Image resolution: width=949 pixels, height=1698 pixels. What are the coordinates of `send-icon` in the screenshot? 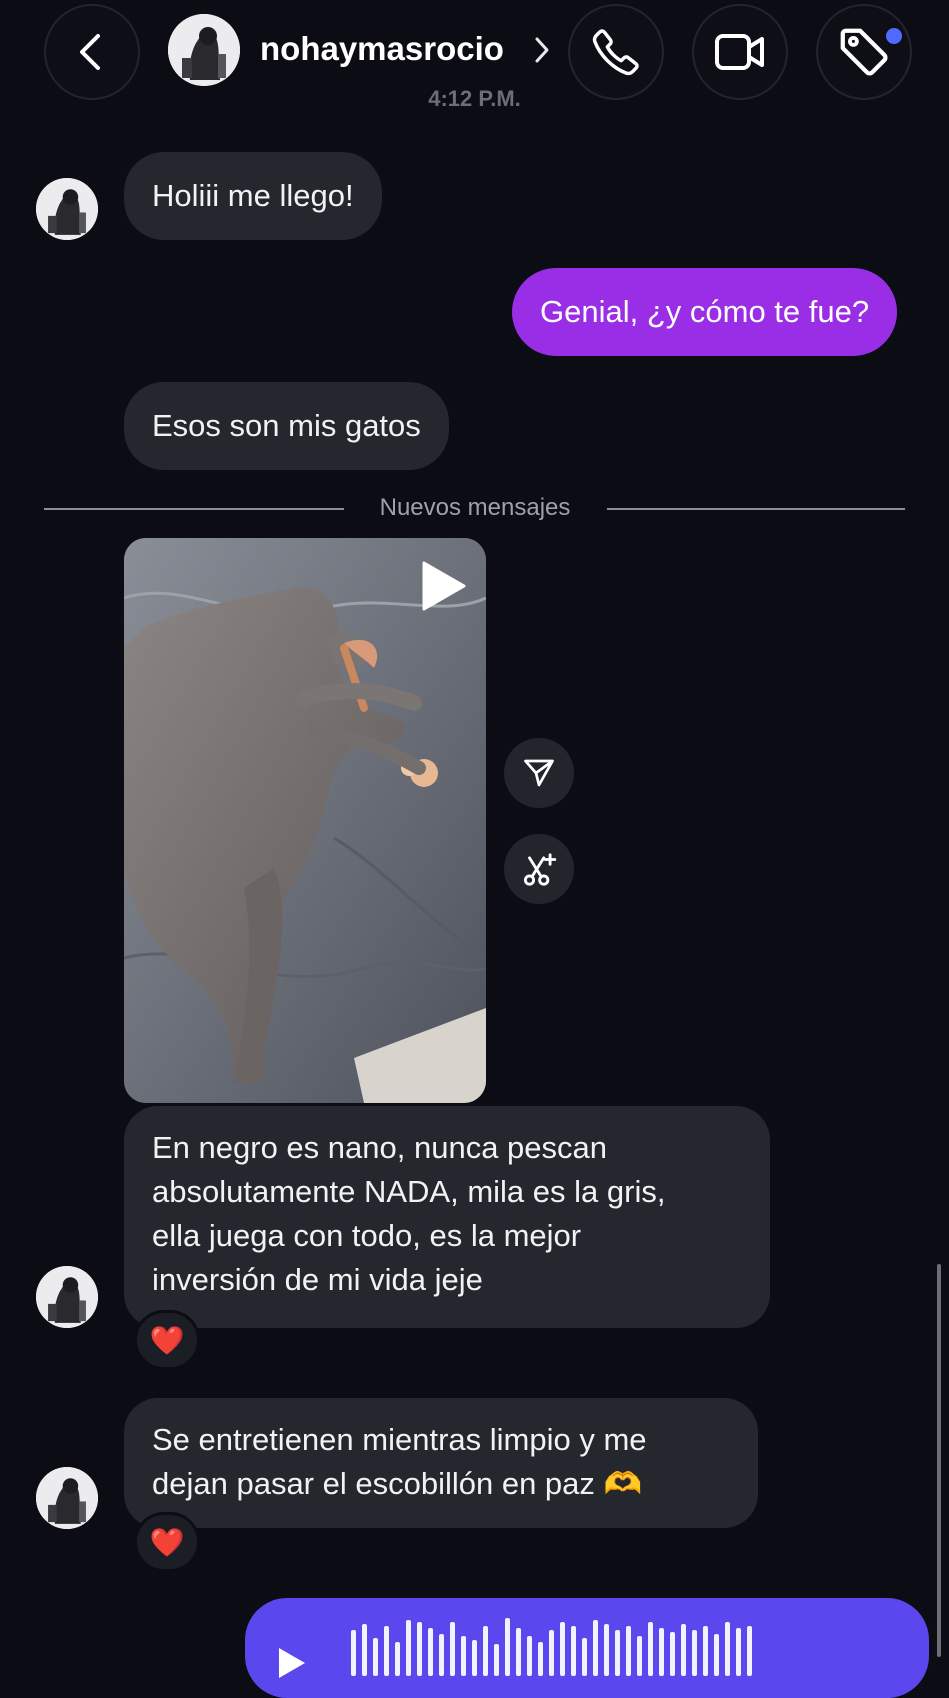 It's located at (539, 773).